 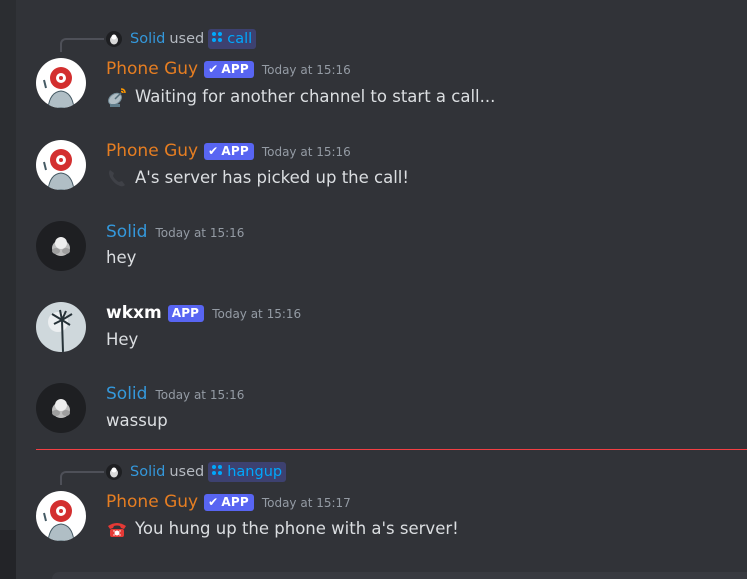 I want to click on slash-command-name: call, so click(x=240, y=39).